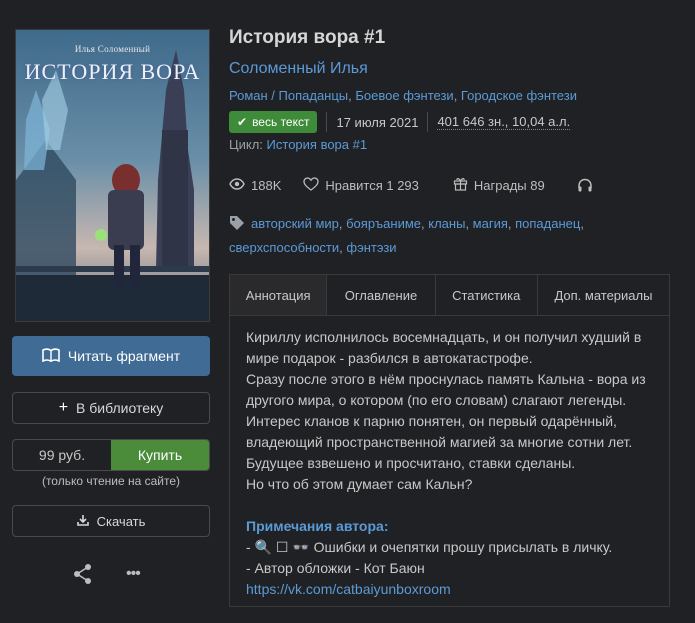  What do you see at coordinates (547, 223) in the screenshot?
I see `tag-link: попаданец` at bounding box center [547, 223].